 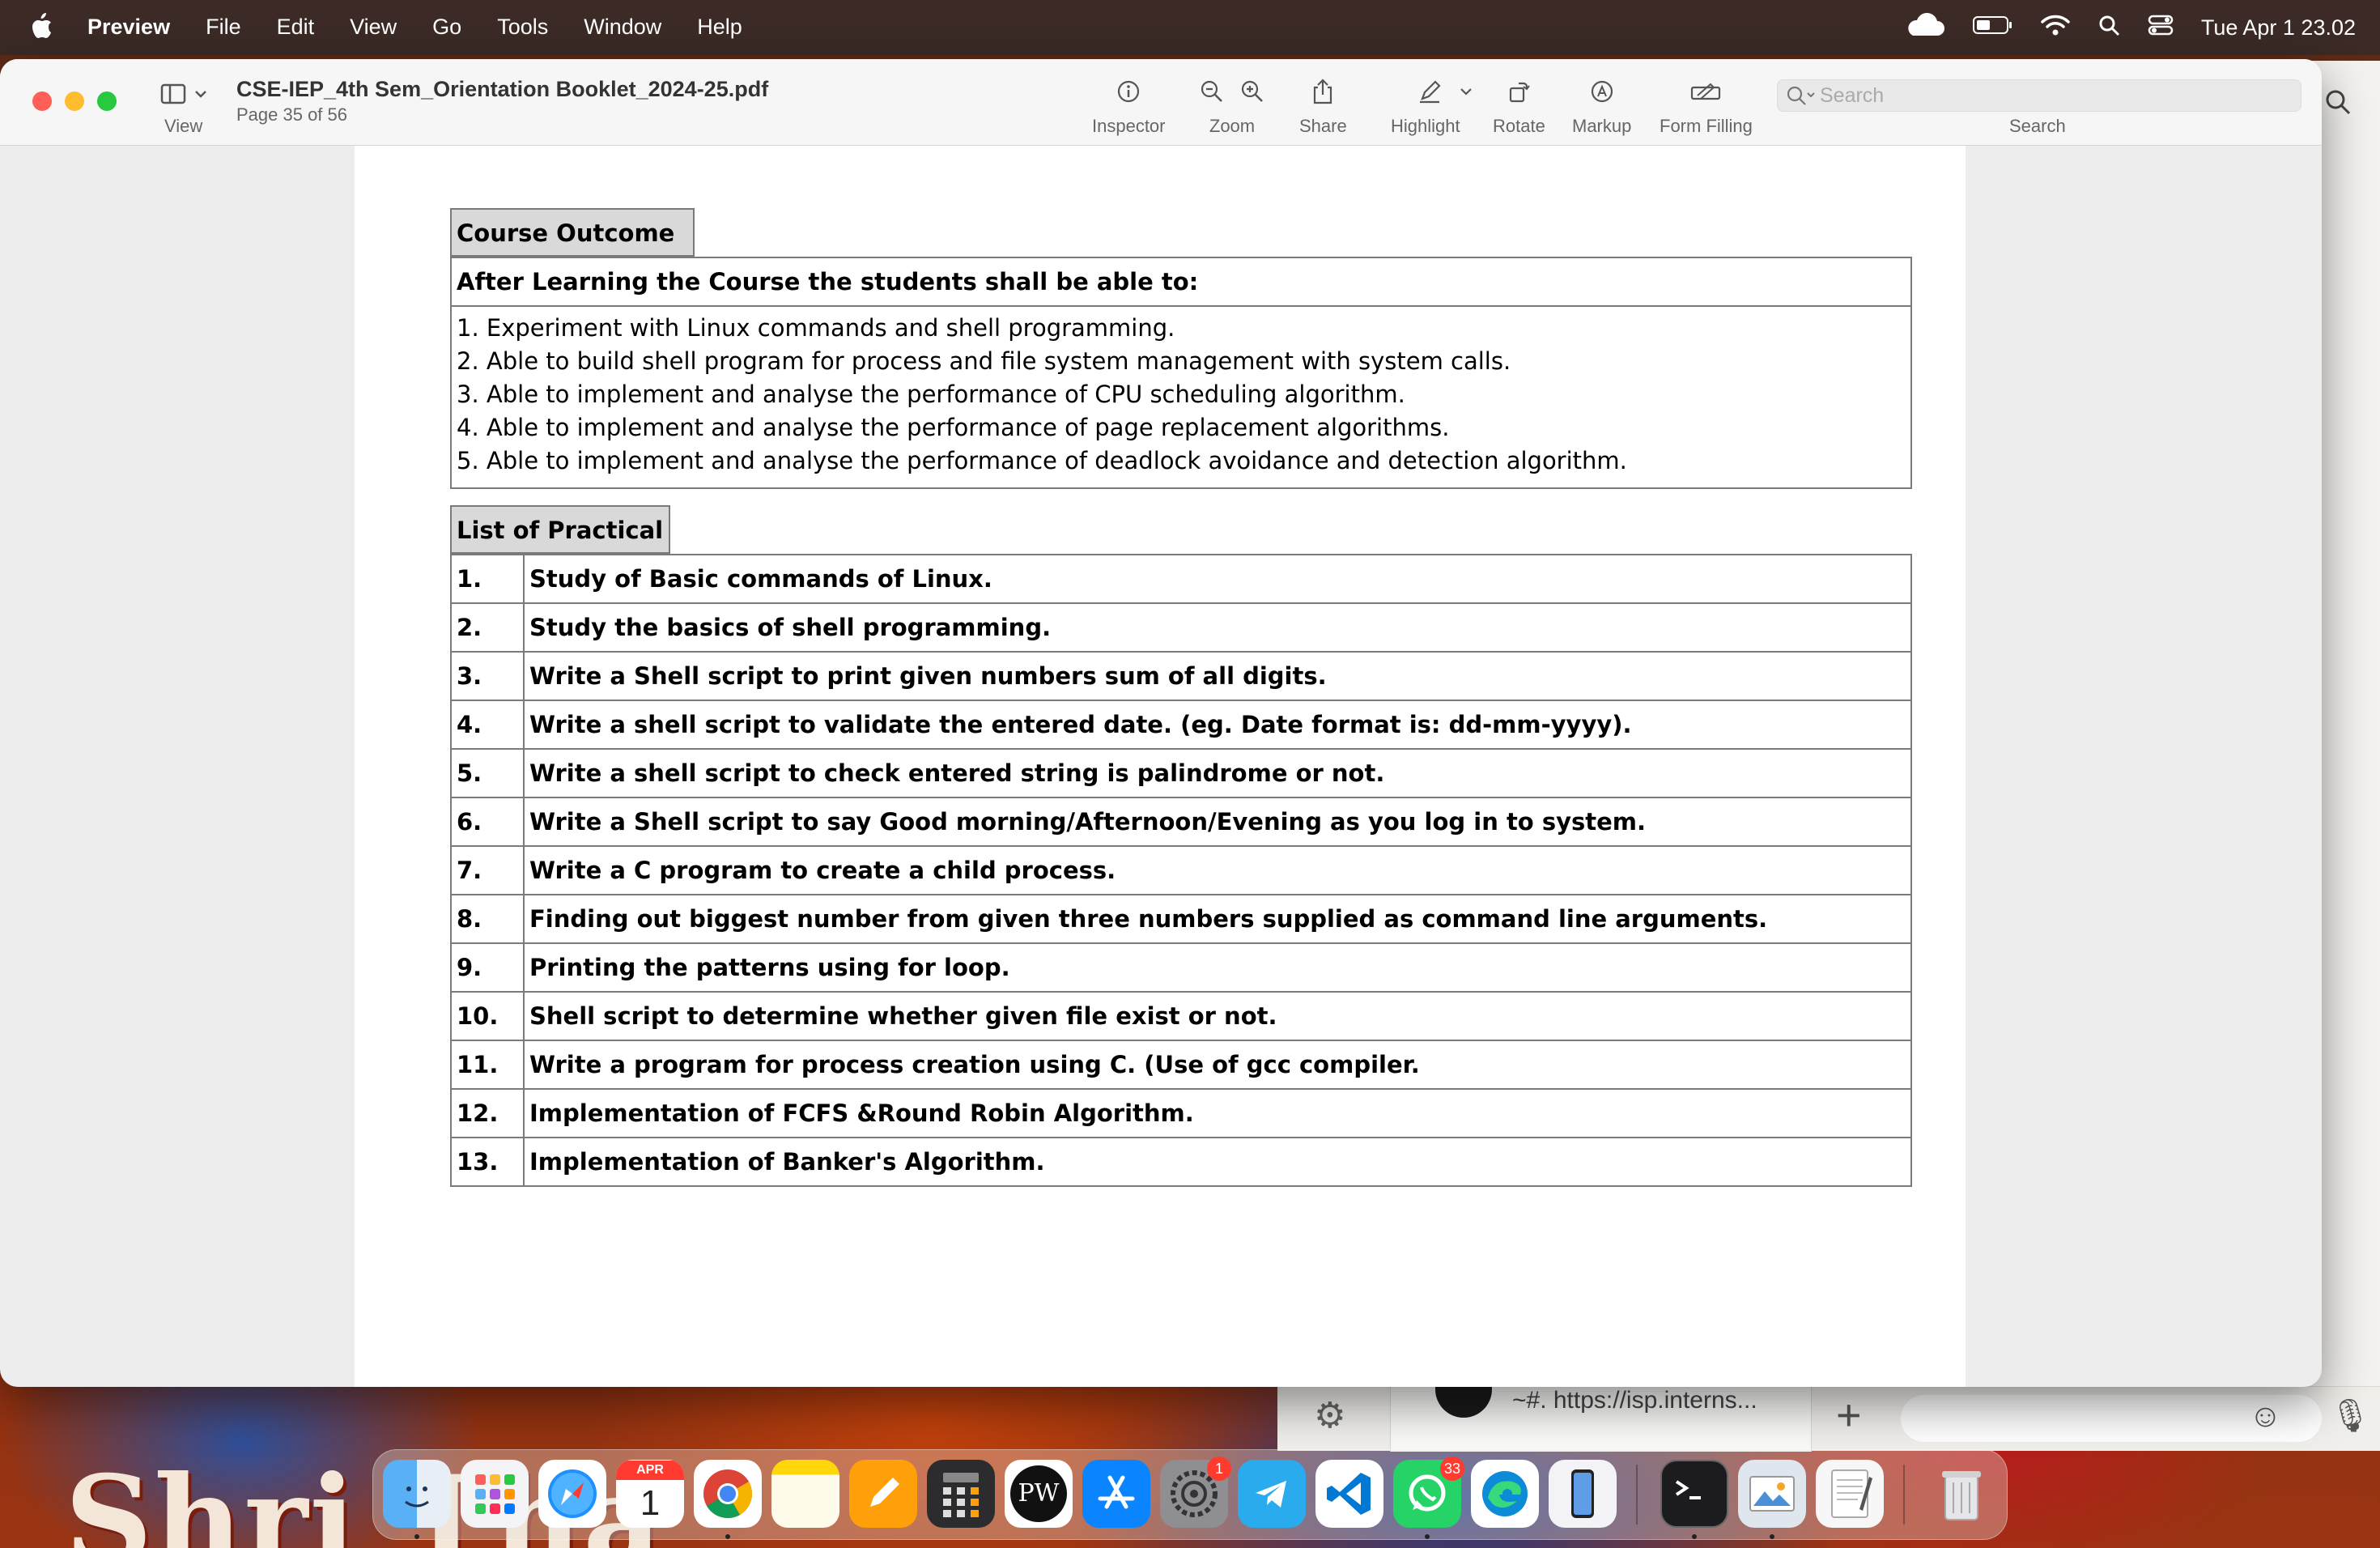 What do you see at coordinates (2056, 28) in the screenshot?
I see `wifi-icon` at bounding box center [2056, 28].